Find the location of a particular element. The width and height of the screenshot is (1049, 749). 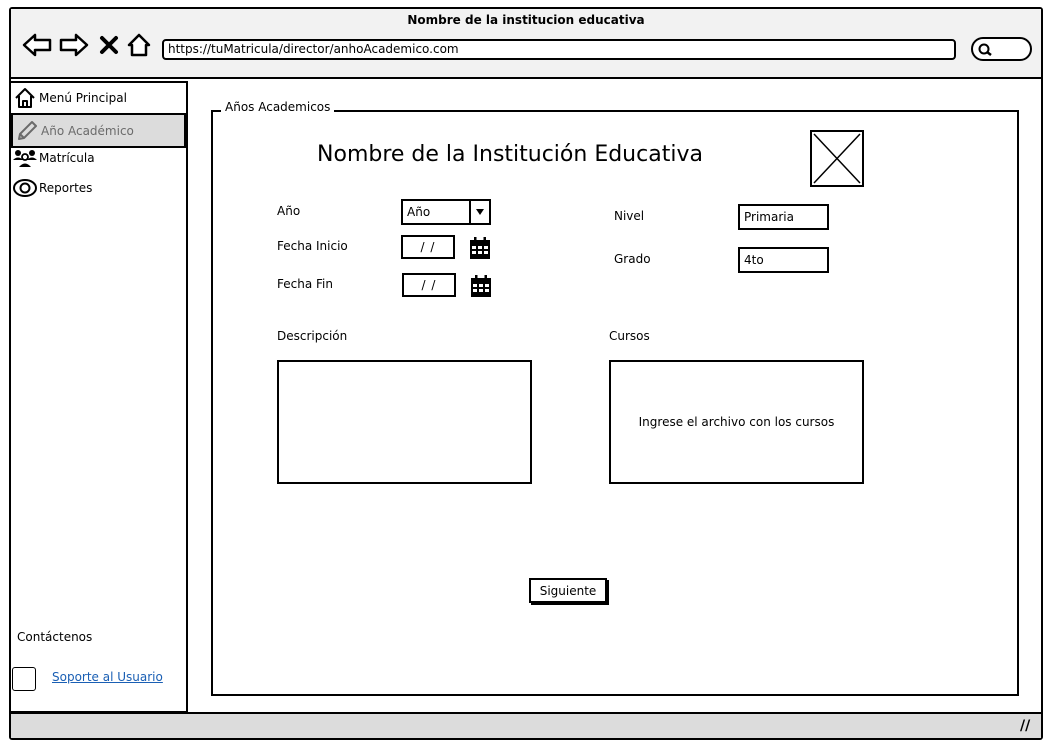

back-arrow-icon is located at coordinates (37, 45).